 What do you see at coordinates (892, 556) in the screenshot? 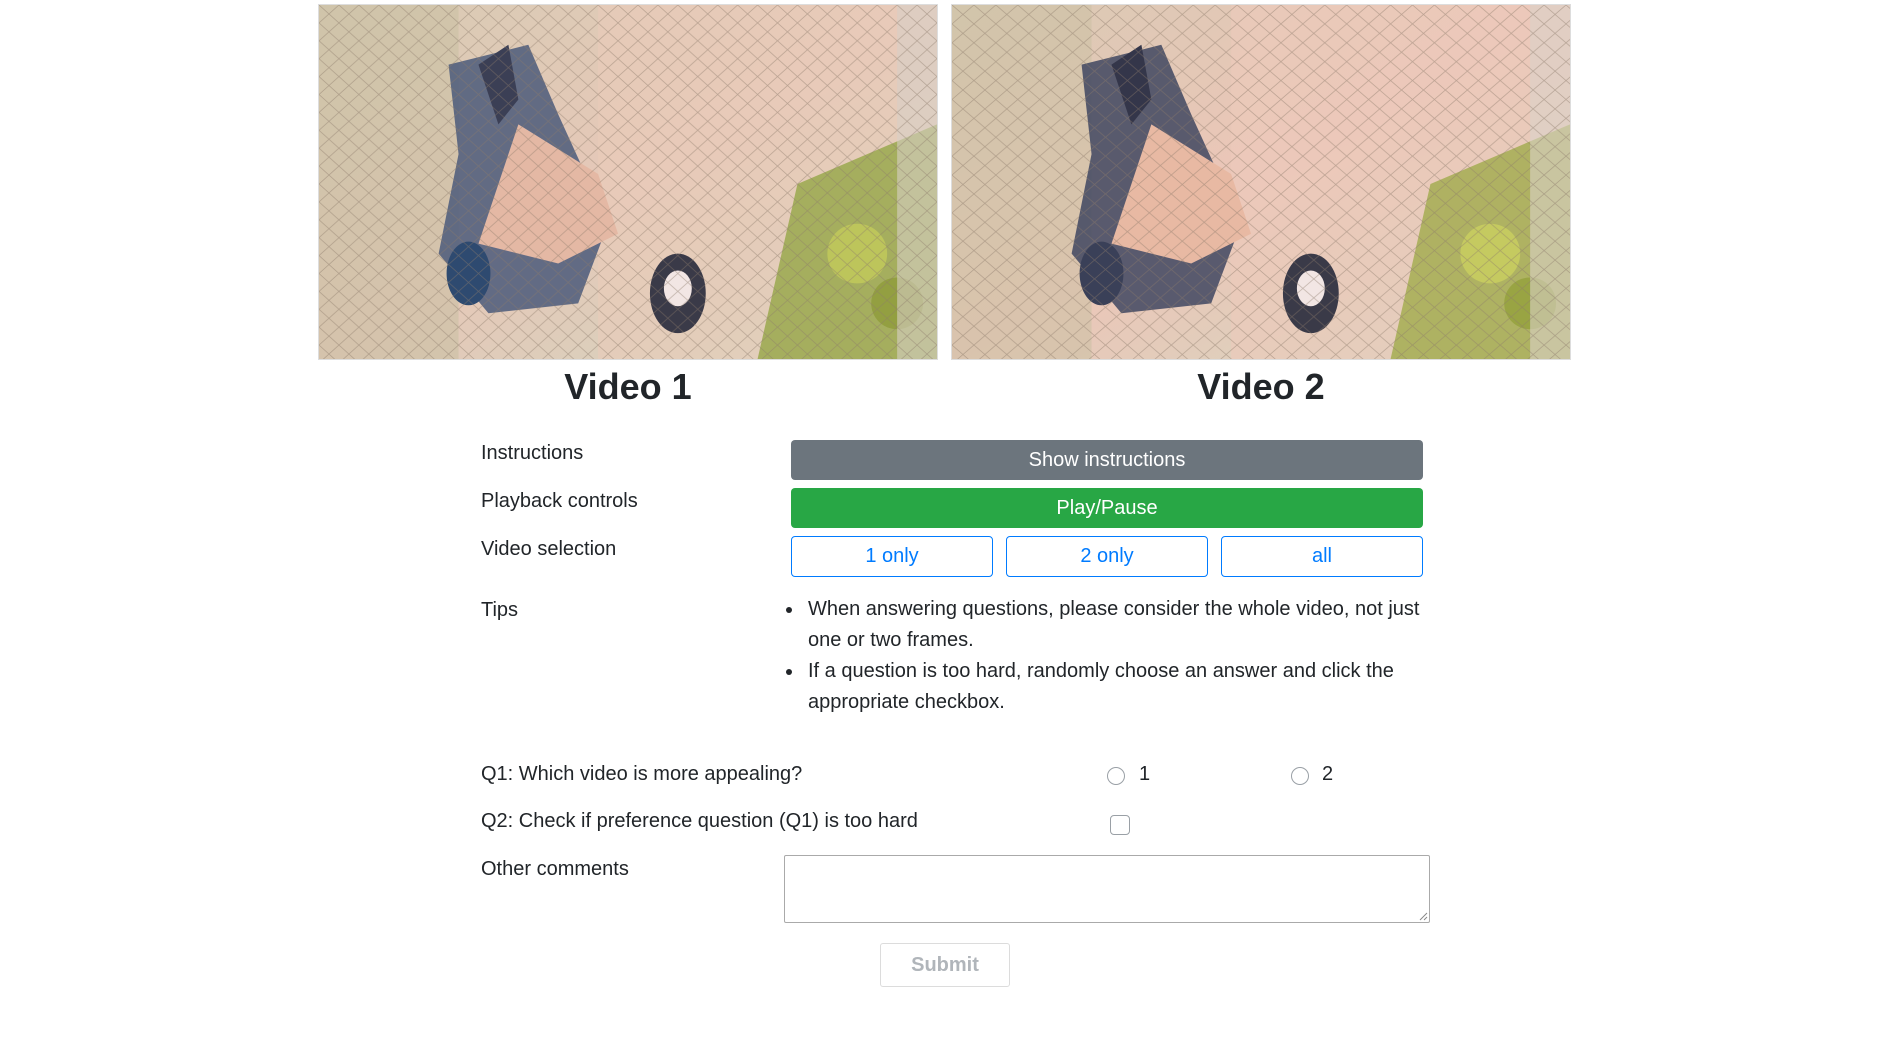
I see `video-1-only-button: 1 only` at bounding box center [892, 556].